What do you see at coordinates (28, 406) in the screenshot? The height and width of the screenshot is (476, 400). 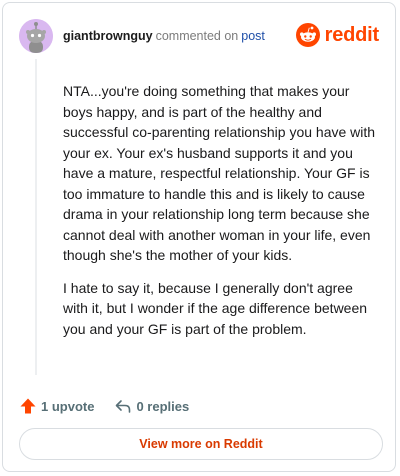 I see `upvote-arrow-icon` at bounding box center [28, 406].